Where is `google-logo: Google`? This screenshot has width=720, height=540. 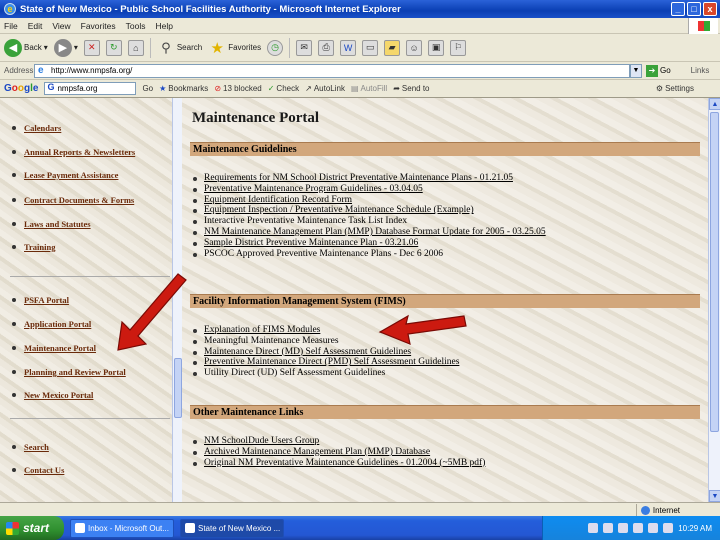
google-logo: Google is located at coordinates (21, 88).